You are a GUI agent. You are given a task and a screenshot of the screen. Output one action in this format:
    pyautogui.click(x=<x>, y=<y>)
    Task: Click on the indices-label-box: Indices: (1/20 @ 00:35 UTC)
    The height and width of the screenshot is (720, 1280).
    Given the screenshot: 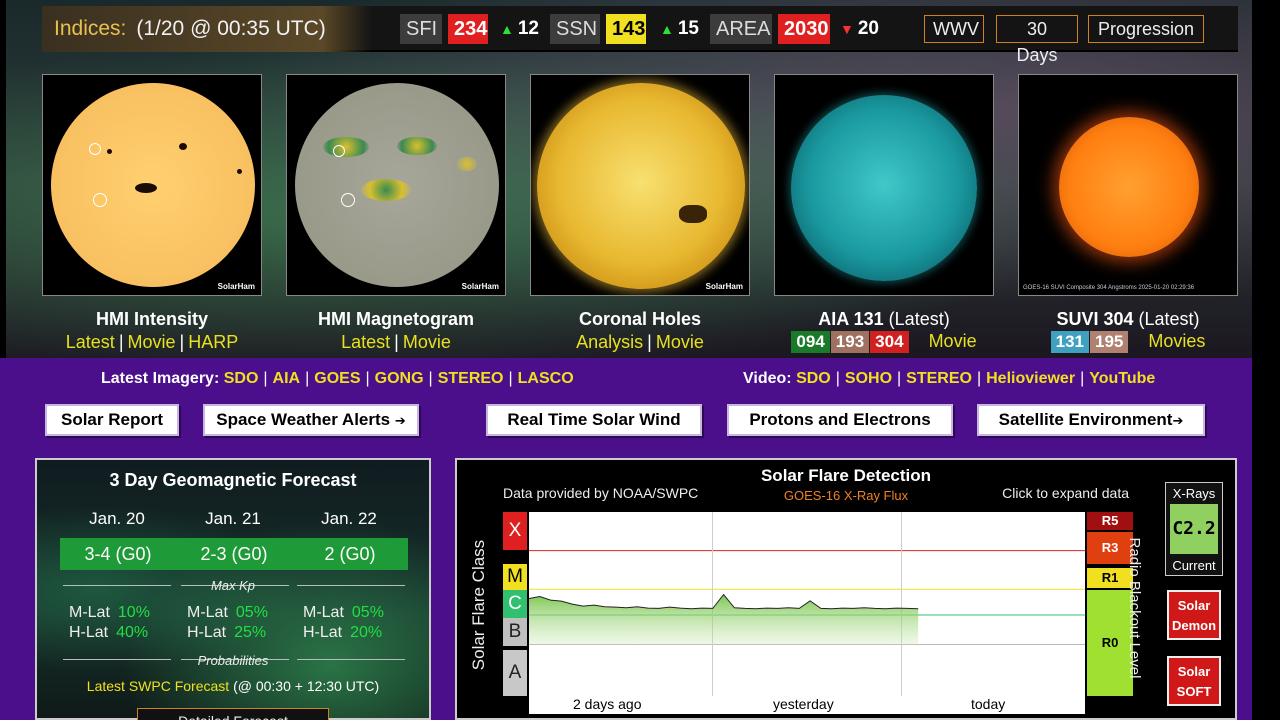 What is the action you would take?
    pyautogui.click(x=207, y=29)
    